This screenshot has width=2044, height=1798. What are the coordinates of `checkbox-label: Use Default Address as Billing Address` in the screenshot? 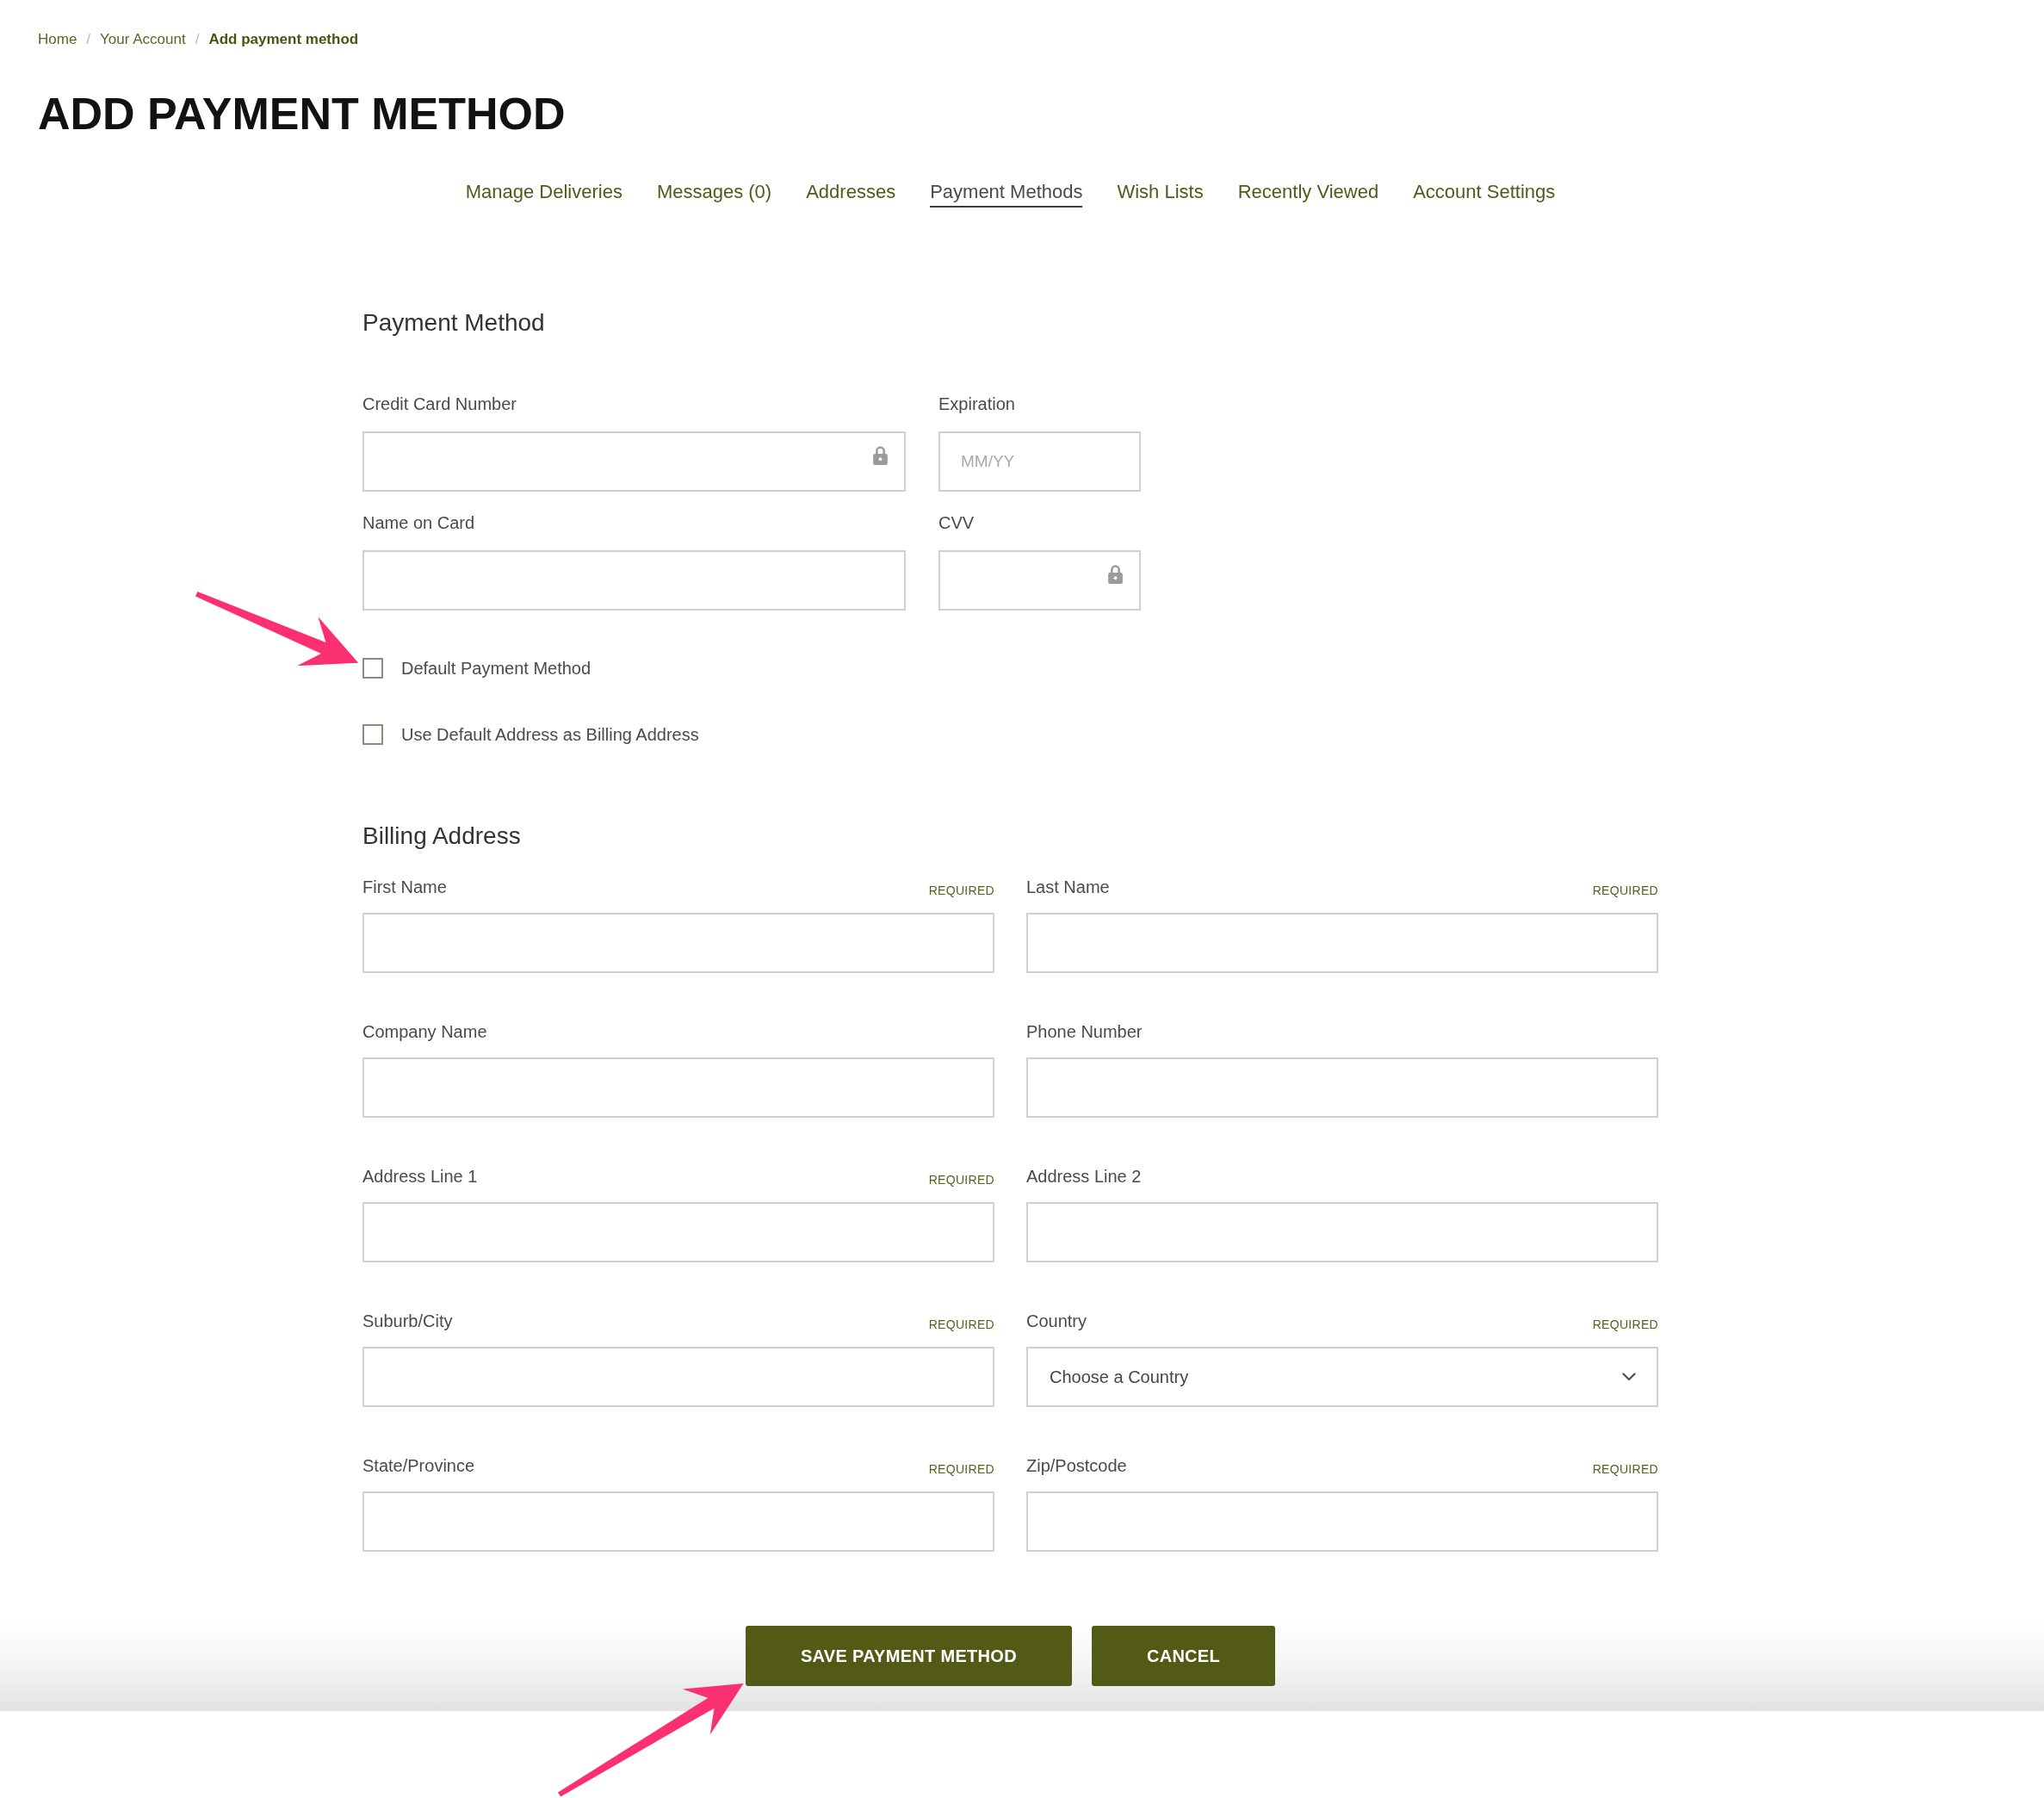 It's located at (550, 735).